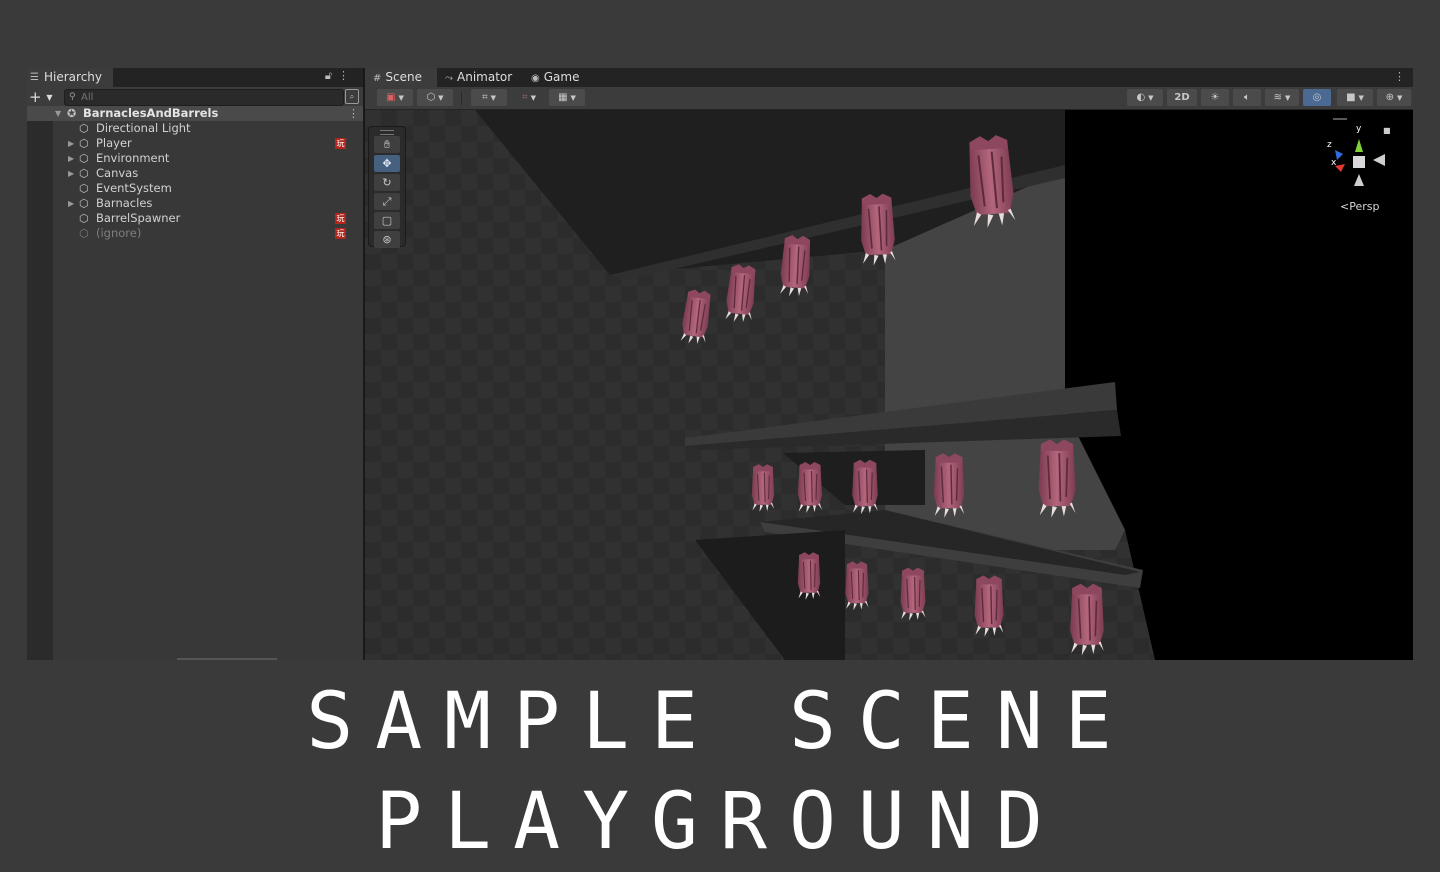  Describe the element at coordinates (227, 659) in the screenshot. I see `horizontal-scrollbar` at that location.